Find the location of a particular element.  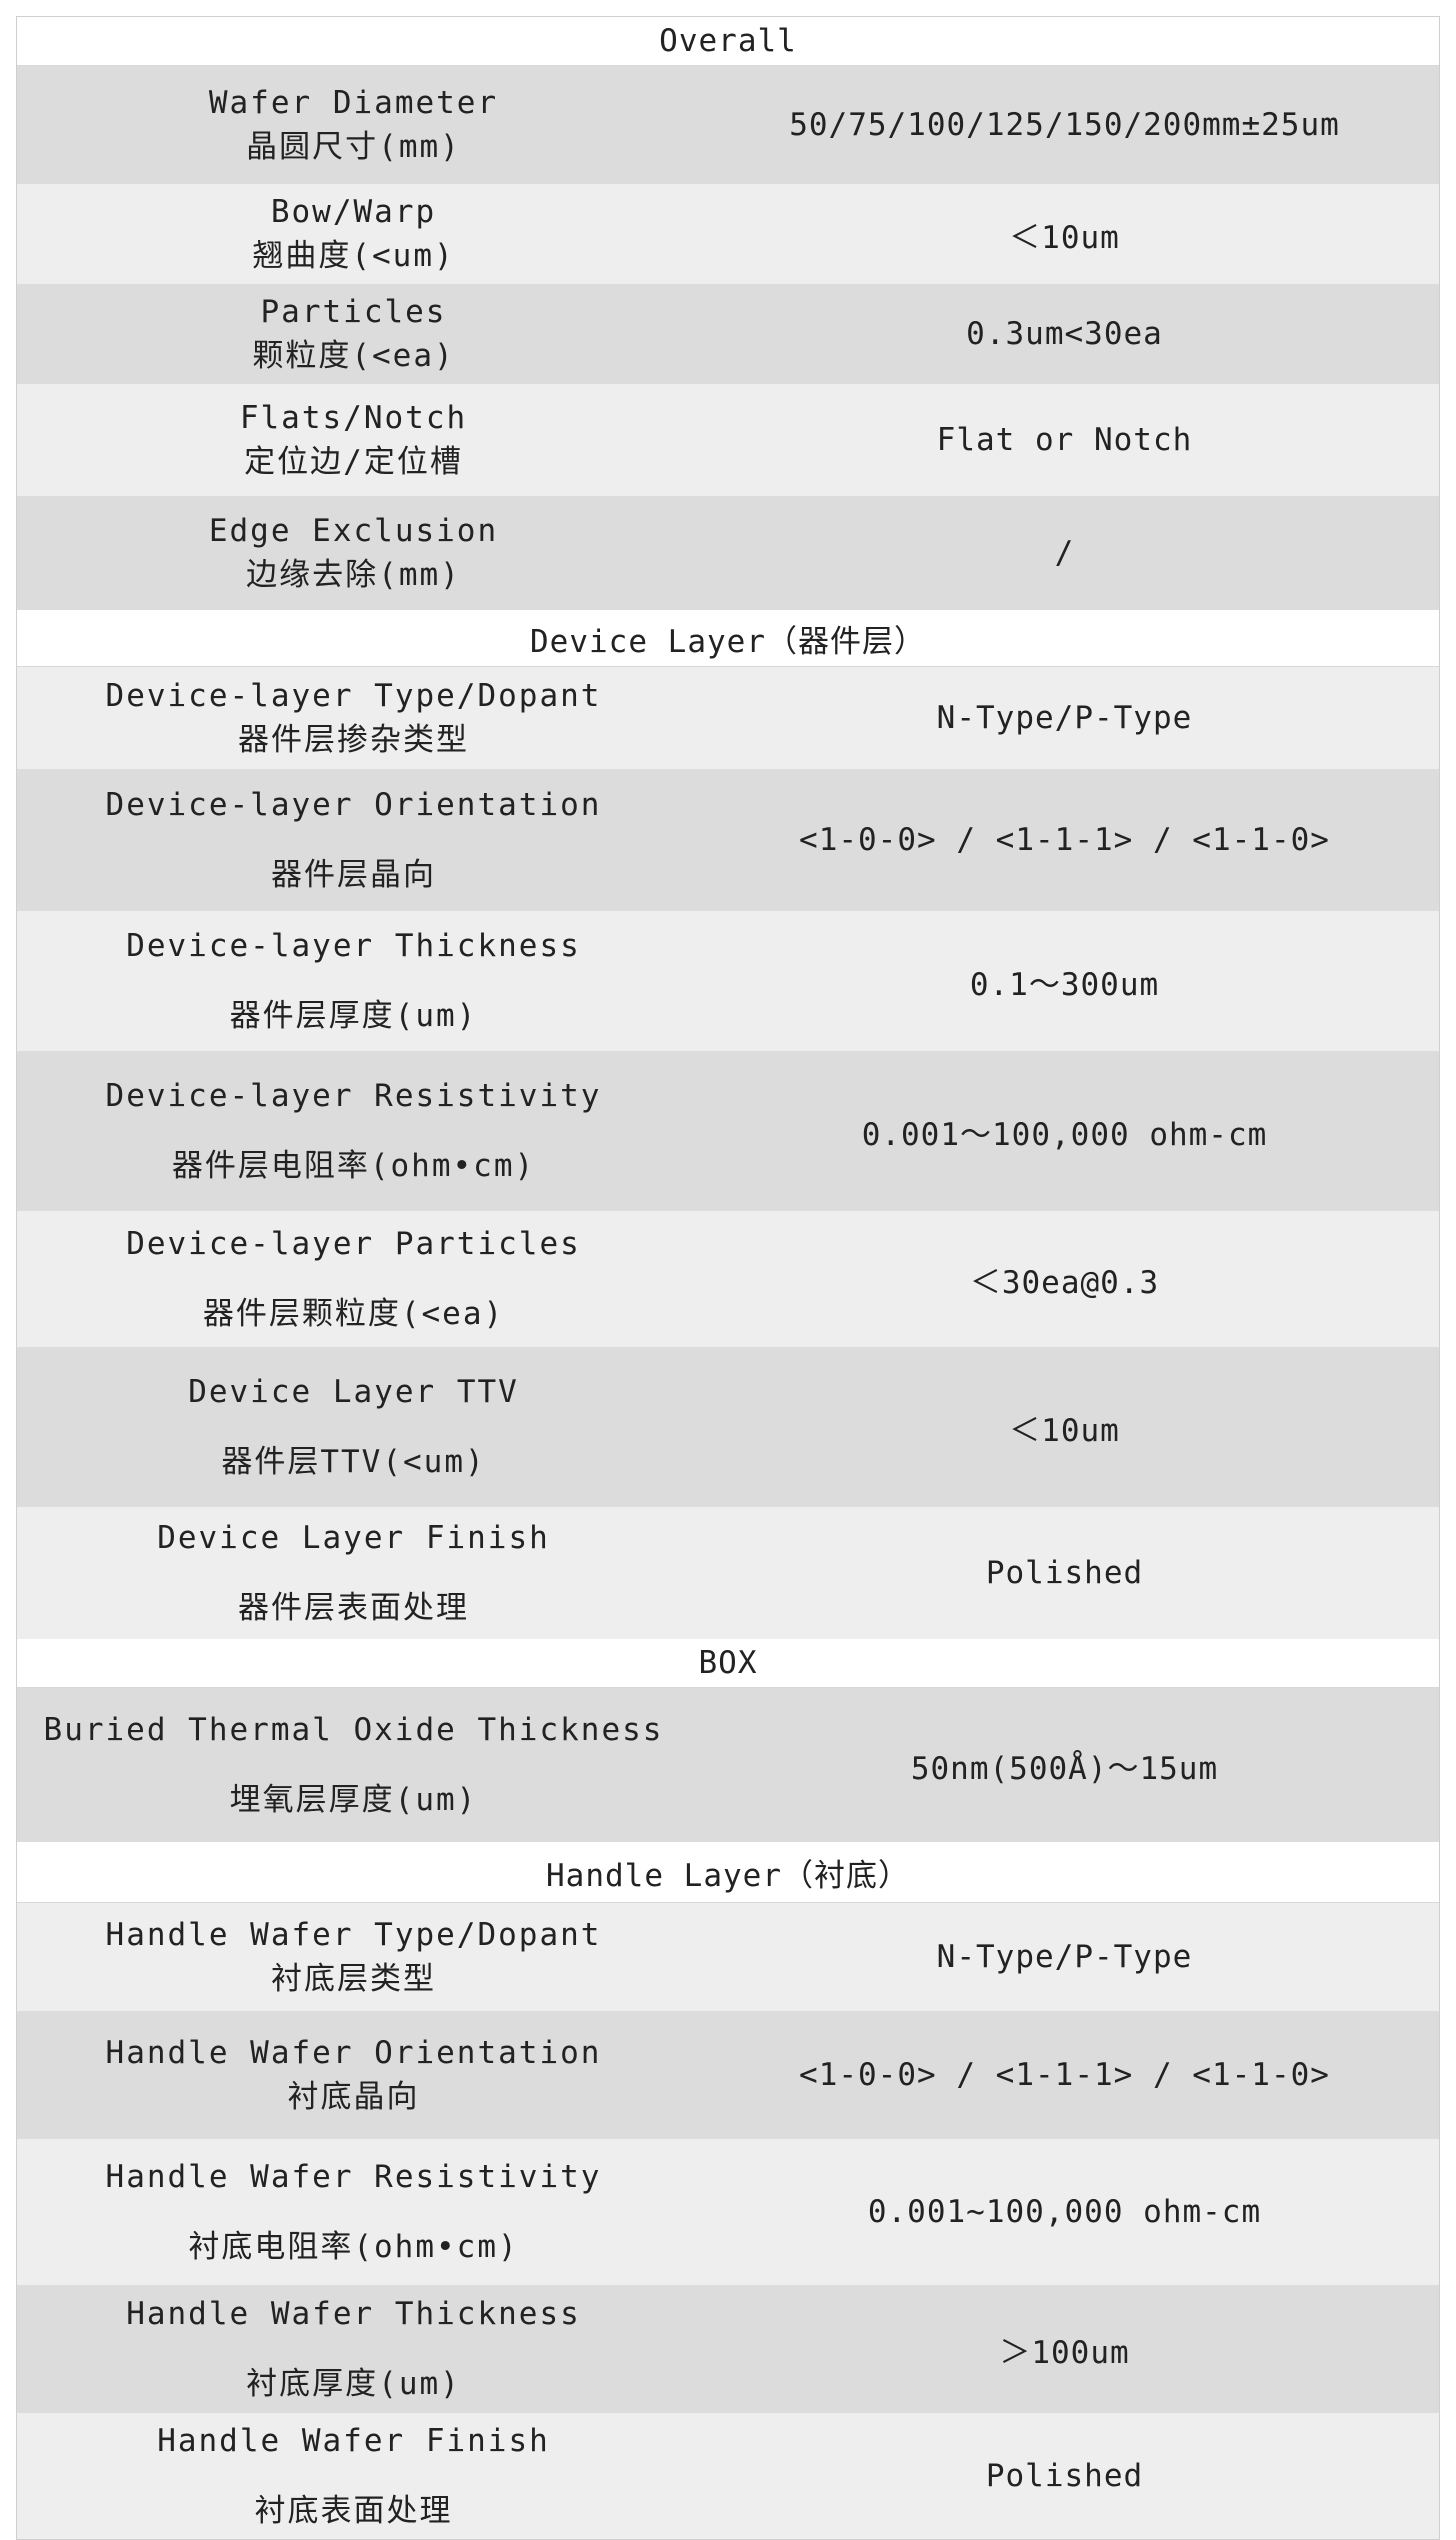

table-row: Device Layer Finish 器件层表面处理 Polished is located at coordinates (728, 1573).